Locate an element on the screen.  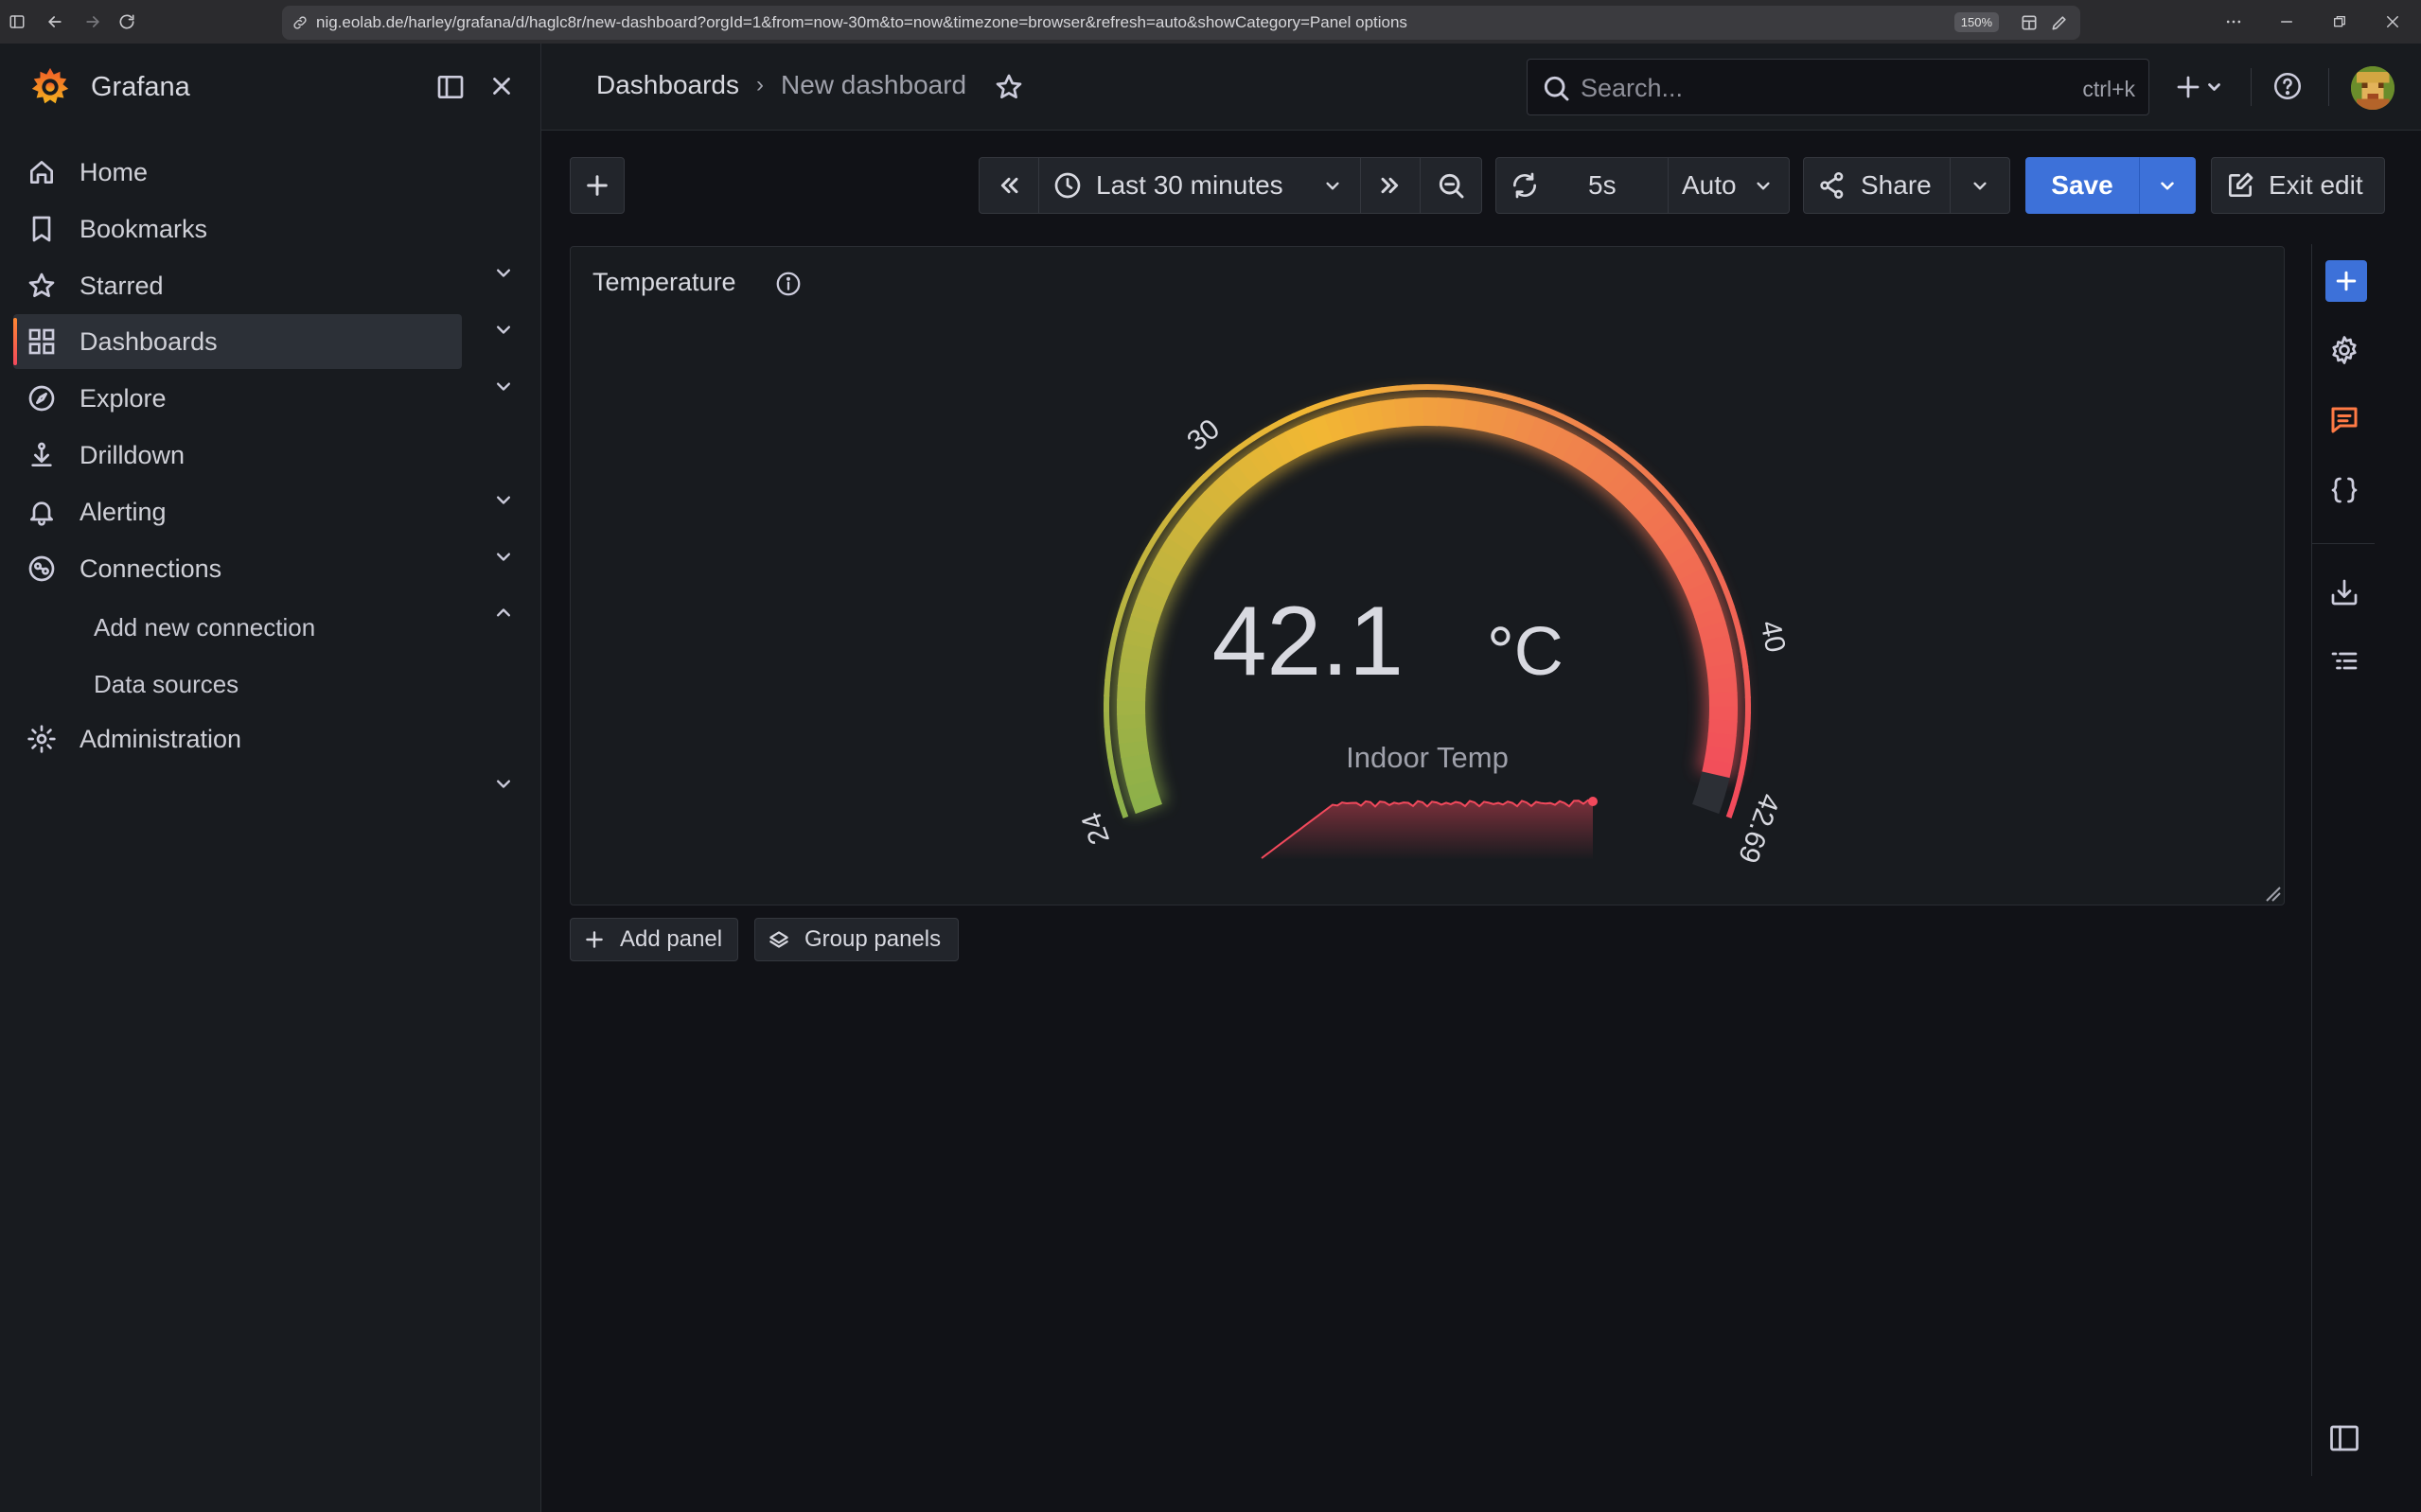
edit-link-icon is located at coordinates (2059, 22).